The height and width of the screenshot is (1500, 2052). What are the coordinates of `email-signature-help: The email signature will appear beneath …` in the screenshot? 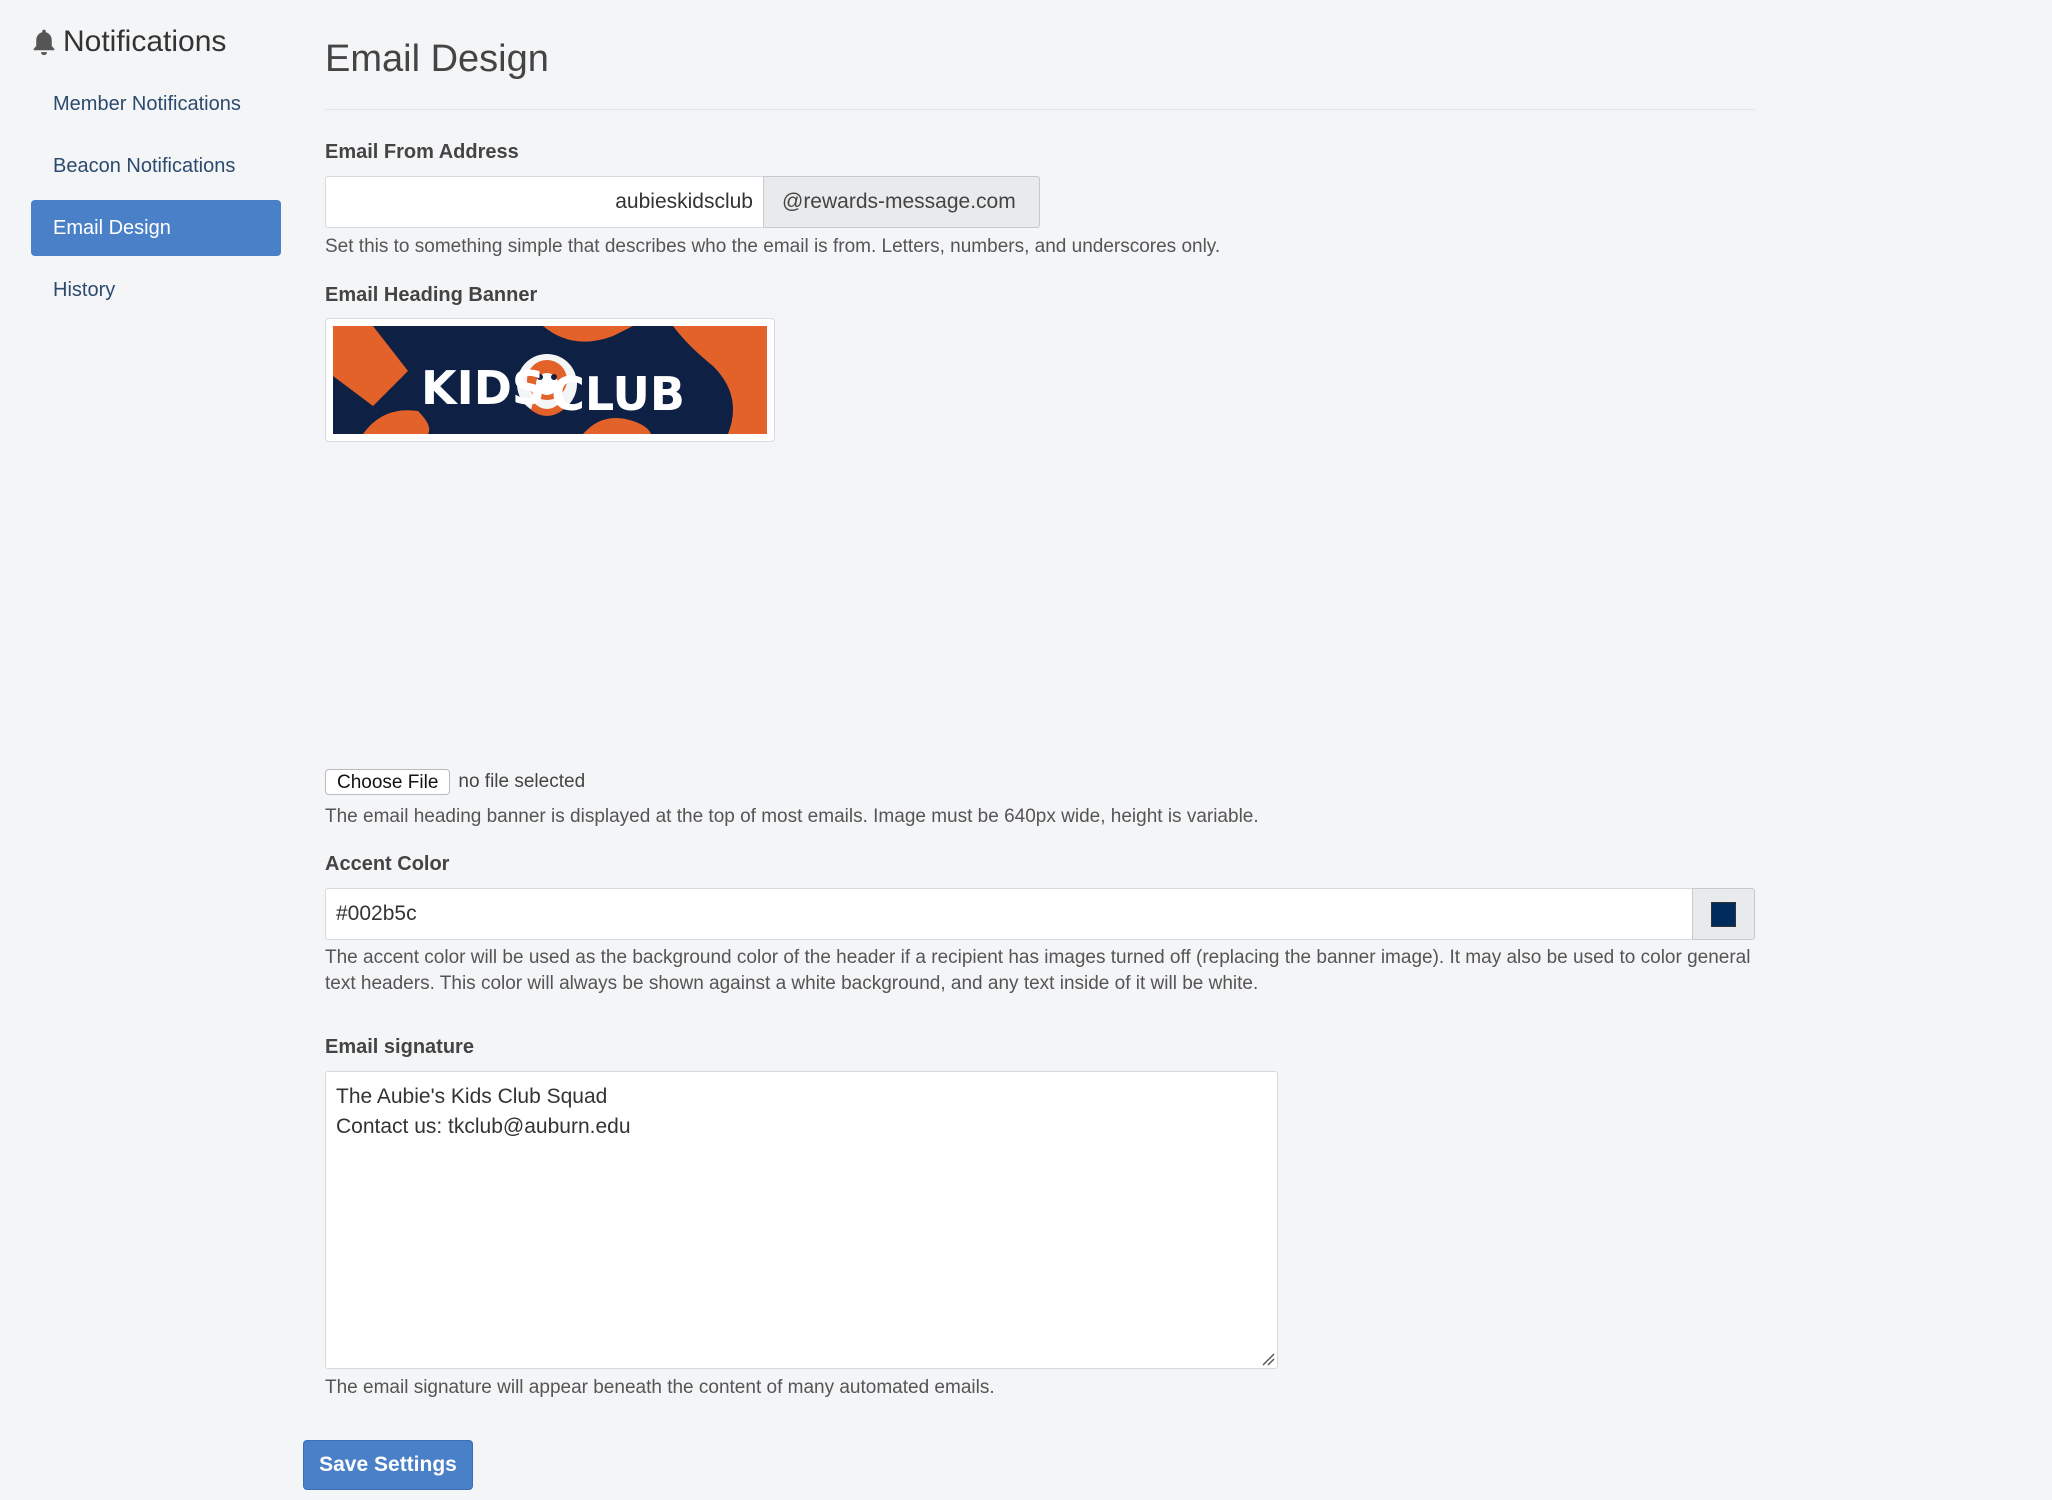 It's located at (660, 1387).